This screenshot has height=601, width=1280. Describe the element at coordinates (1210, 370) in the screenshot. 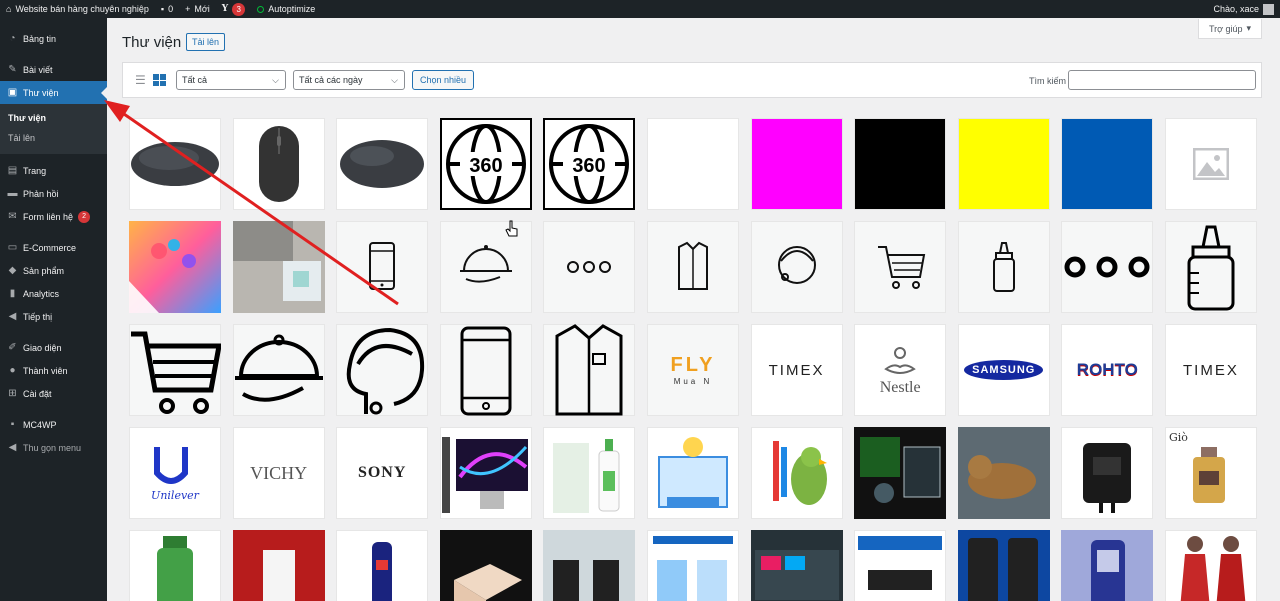

I see `media-tile-timex-2: TIMEX` at that location.